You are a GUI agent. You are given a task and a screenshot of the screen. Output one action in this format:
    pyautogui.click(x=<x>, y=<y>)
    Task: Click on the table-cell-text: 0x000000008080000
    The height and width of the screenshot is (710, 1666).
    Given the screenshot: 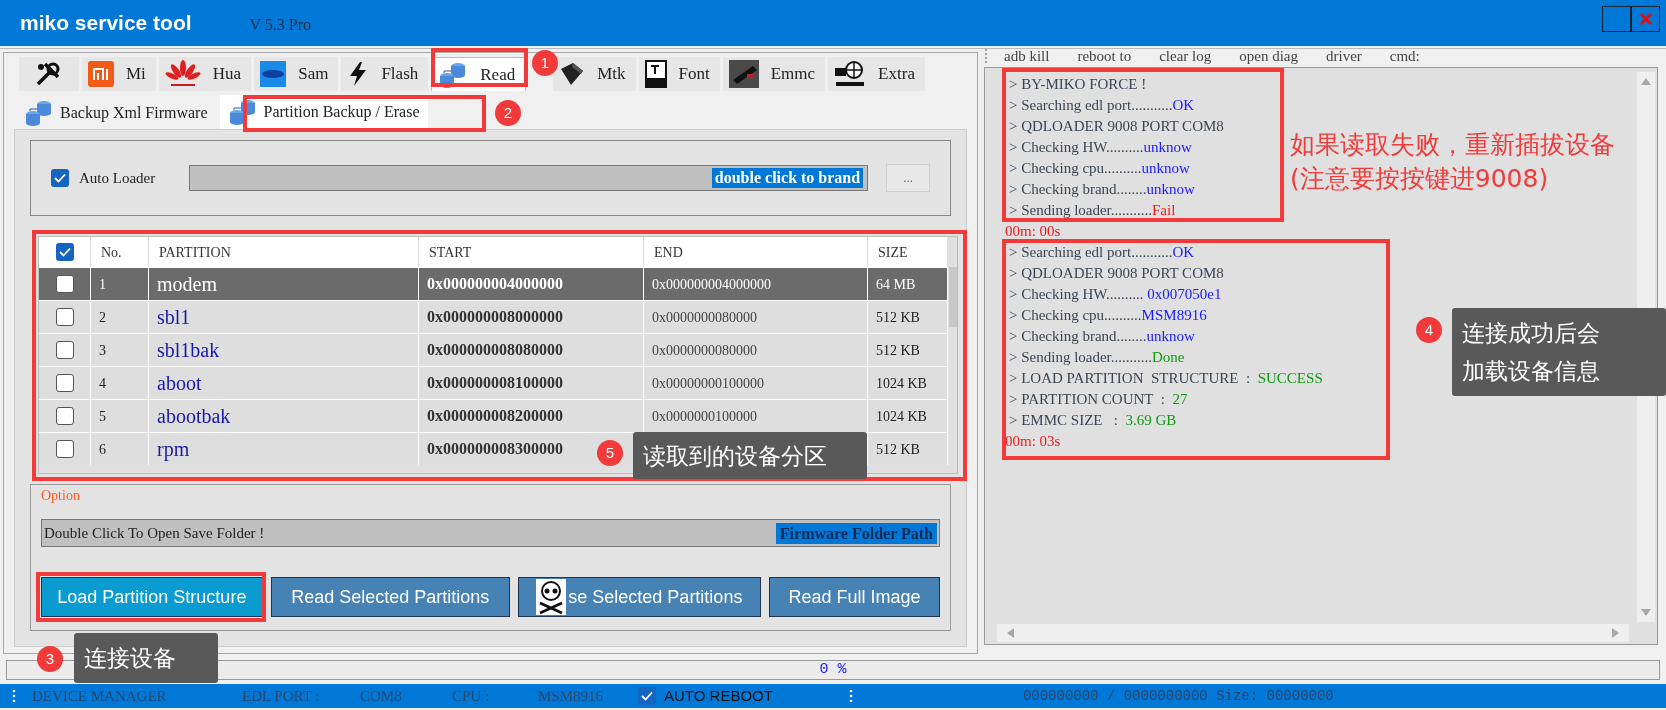 What is the action you would take?
    pyautogui.click(x=495, y=350)
    